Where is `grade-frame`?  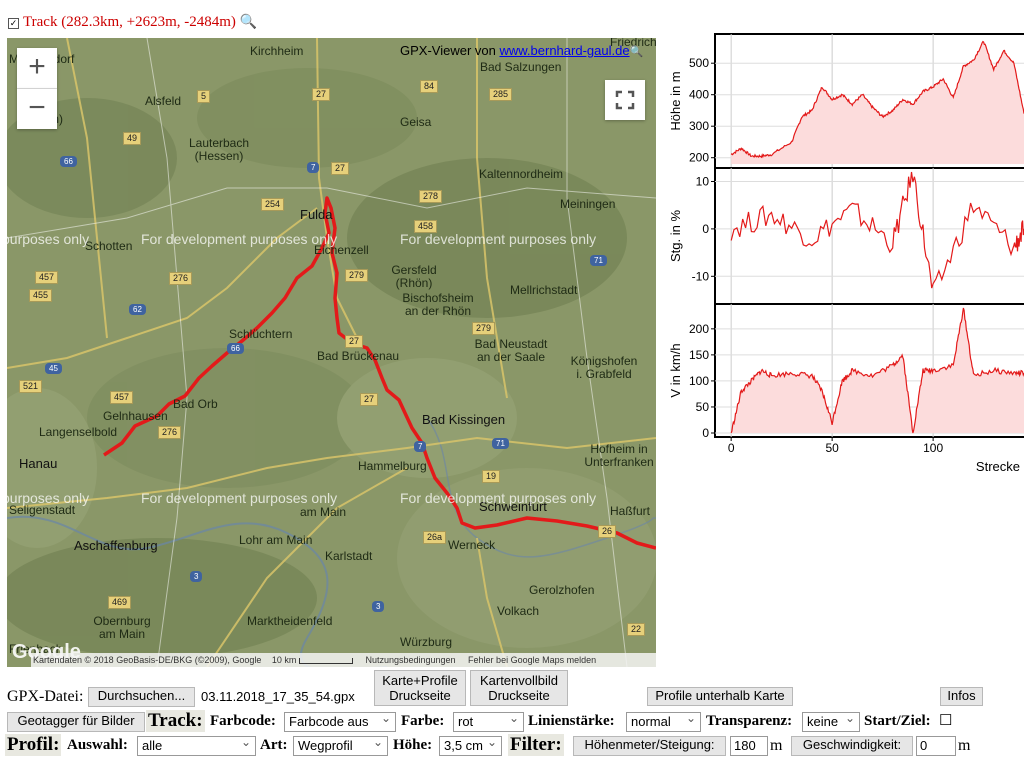
grade-frame is located at coordinates (869, 236).